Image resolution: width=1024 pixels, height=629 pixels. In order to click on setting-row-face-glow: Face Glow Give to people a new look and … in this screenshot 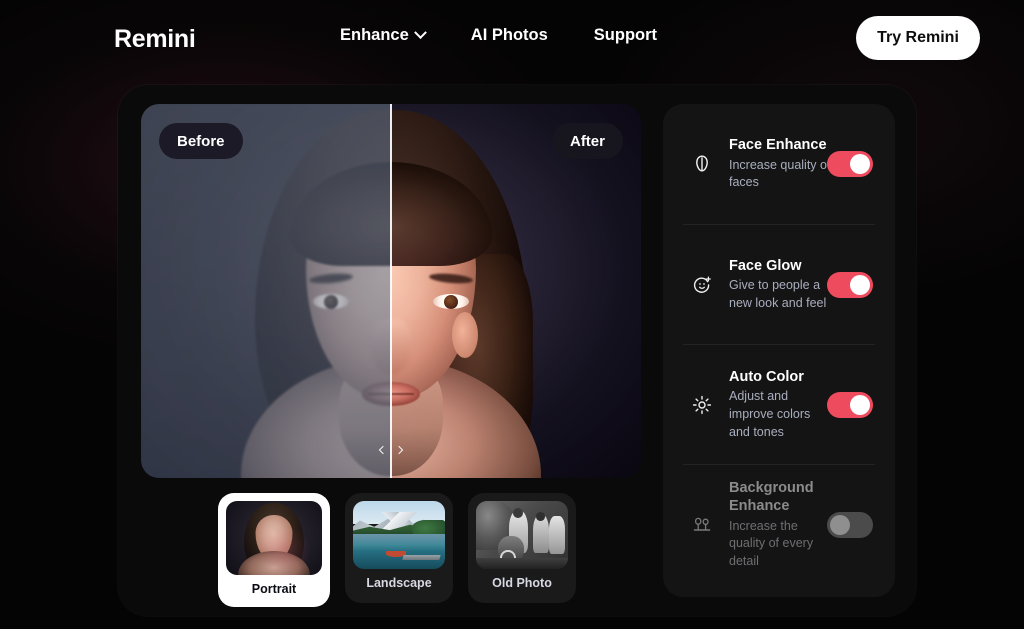, I will do `click(779, 284)`.